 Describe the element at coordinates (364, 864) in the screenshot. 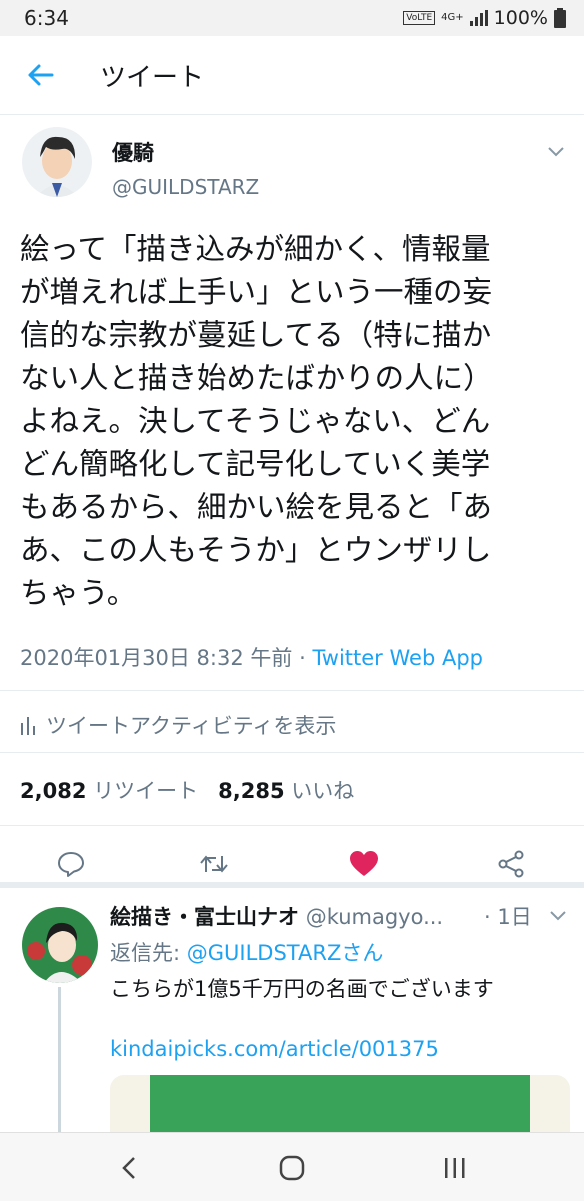

I see `heart-icon` at that location.